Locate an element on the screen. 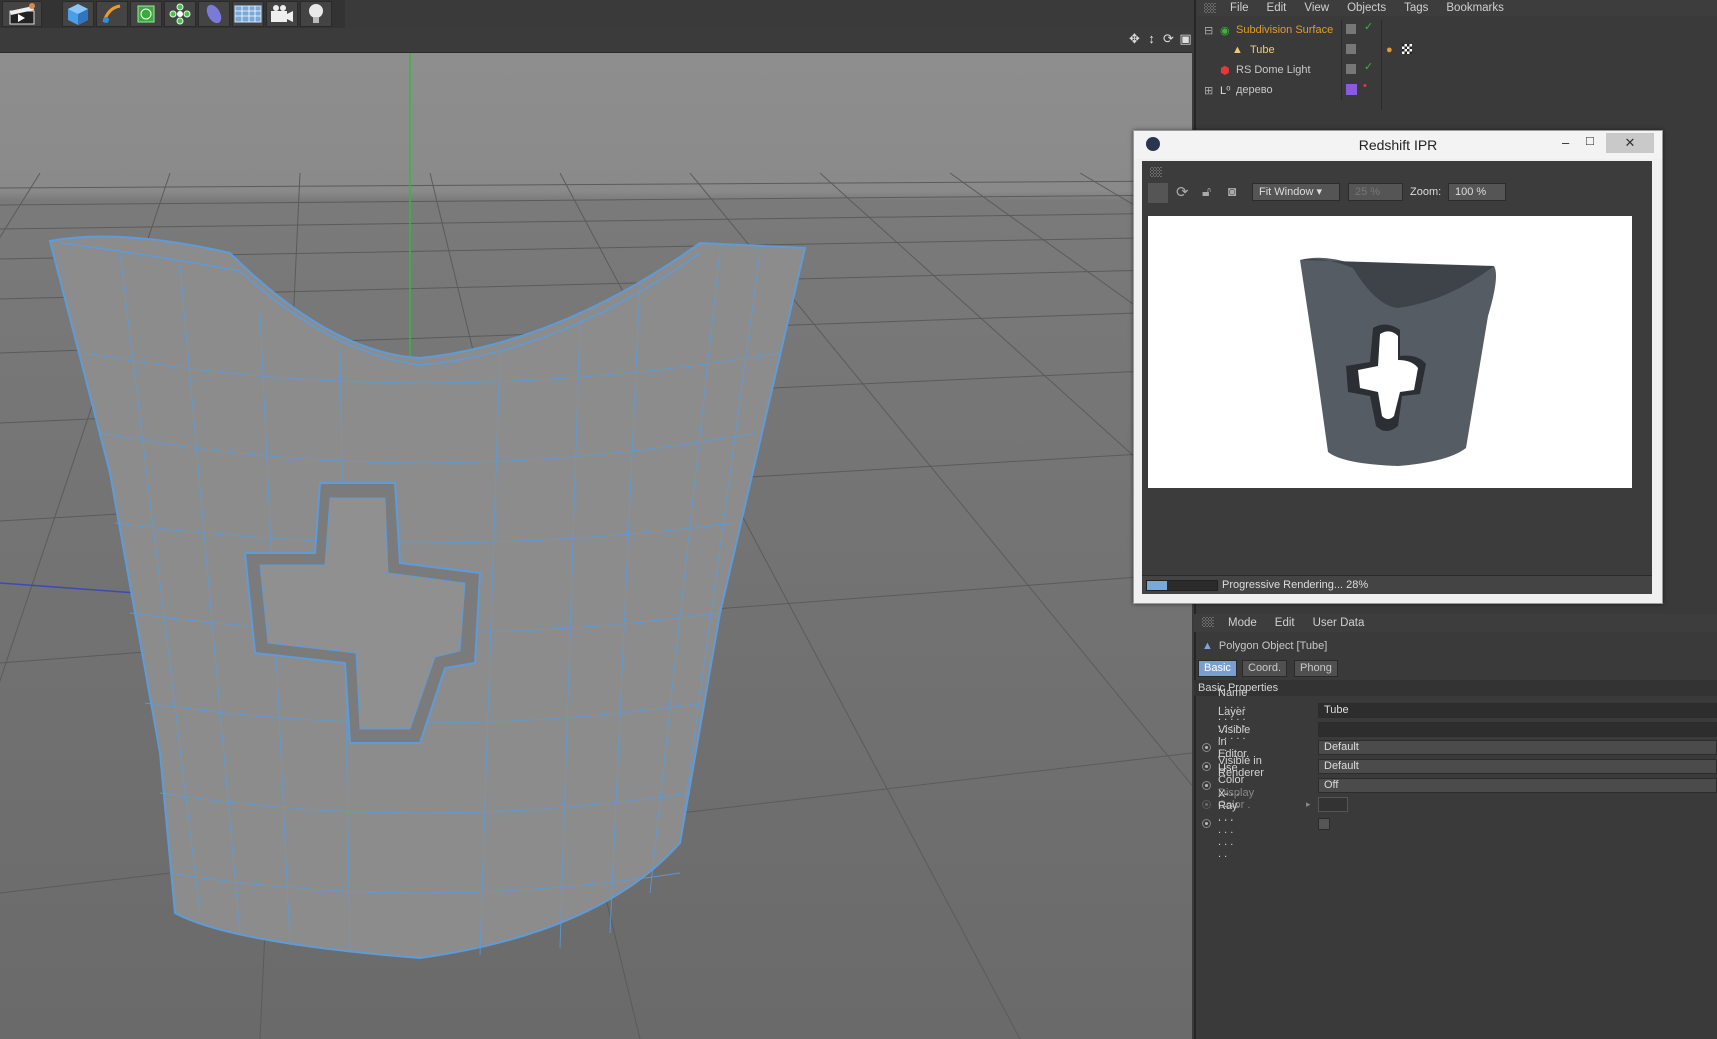 The height and width of the screenshot is (1039, 1717). object-name: Subdivision Surface is located at coordinates (1284, 30).